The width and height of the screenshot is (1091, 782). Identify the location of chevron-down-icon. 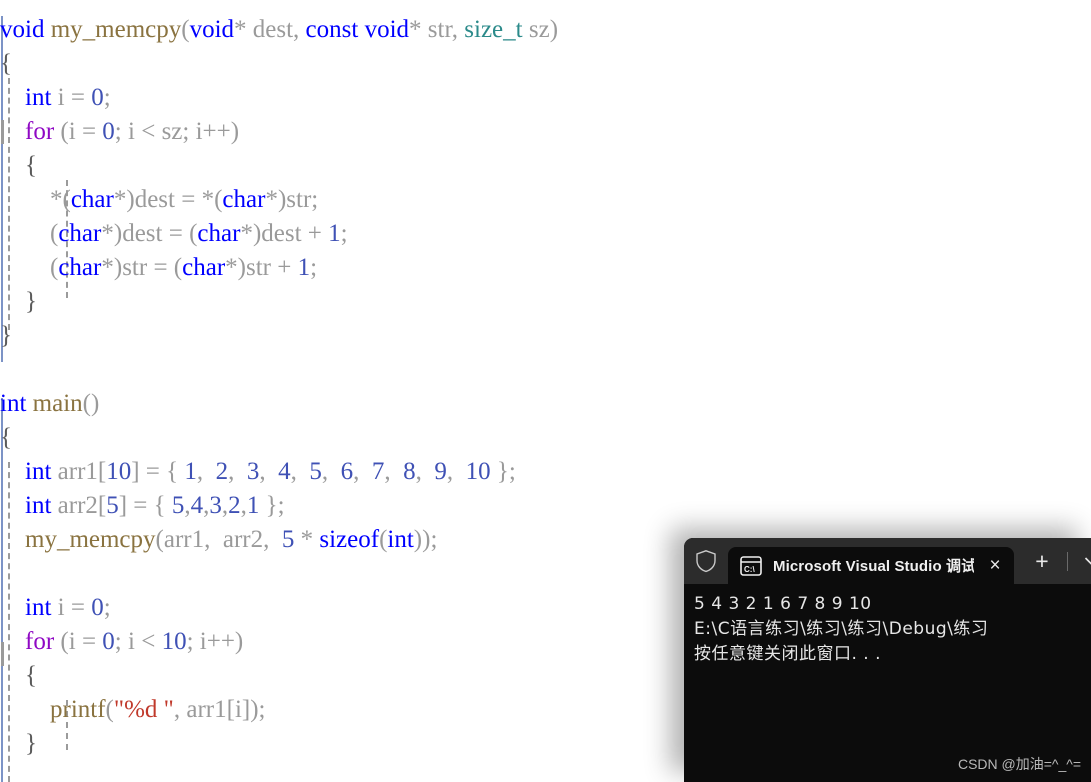
(1085, 561).